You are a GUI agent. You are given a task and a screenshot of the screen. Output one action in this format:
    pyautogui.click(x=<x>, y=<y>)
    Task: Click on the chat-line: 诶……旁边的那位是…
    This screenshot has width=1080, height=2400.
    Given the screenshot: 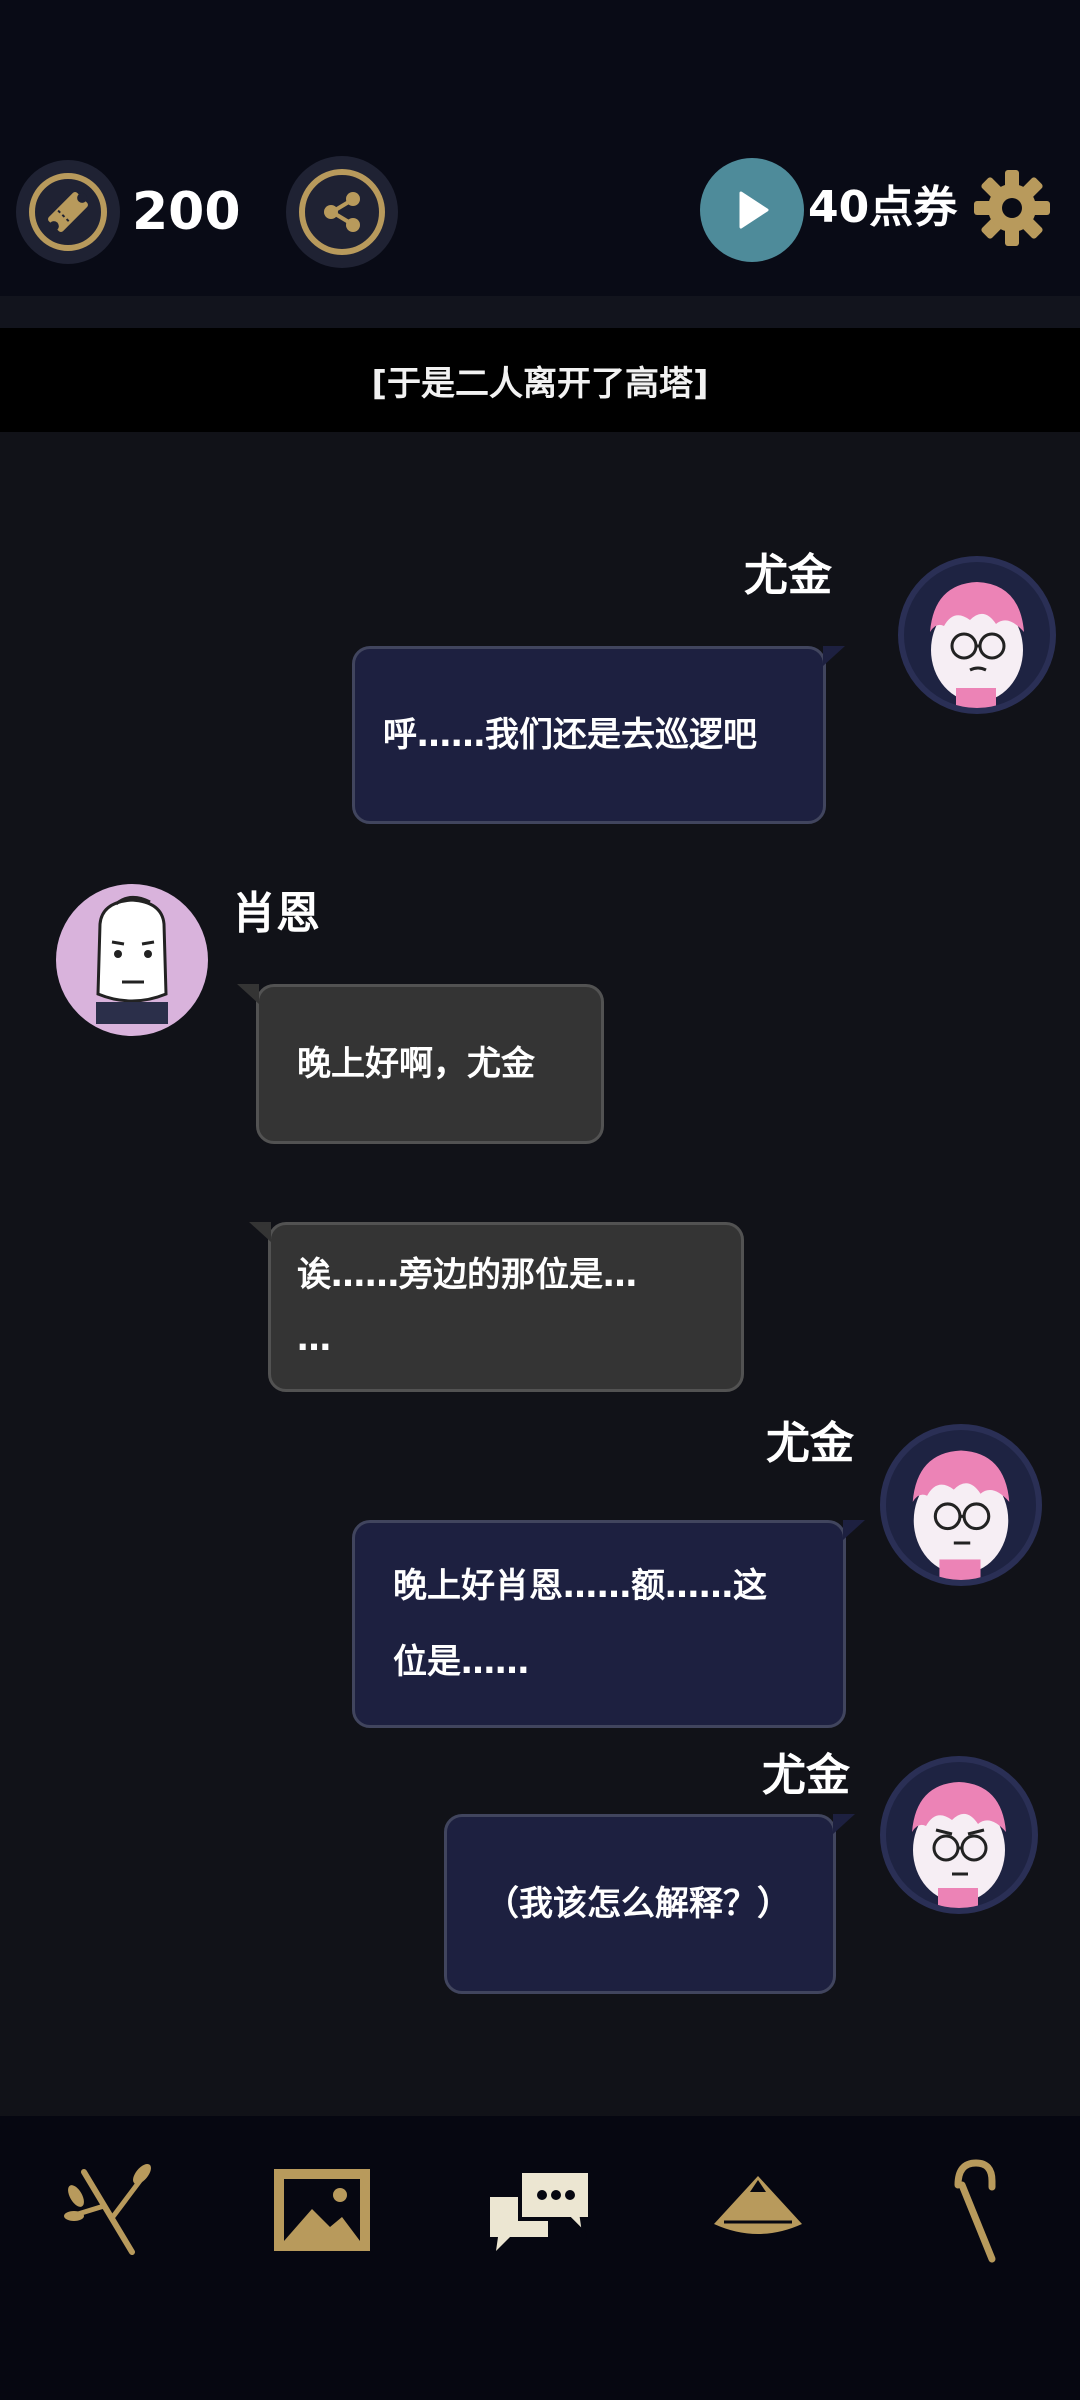 What is the action you would take?
    pyautogui.click(x=467, y=1275)
    